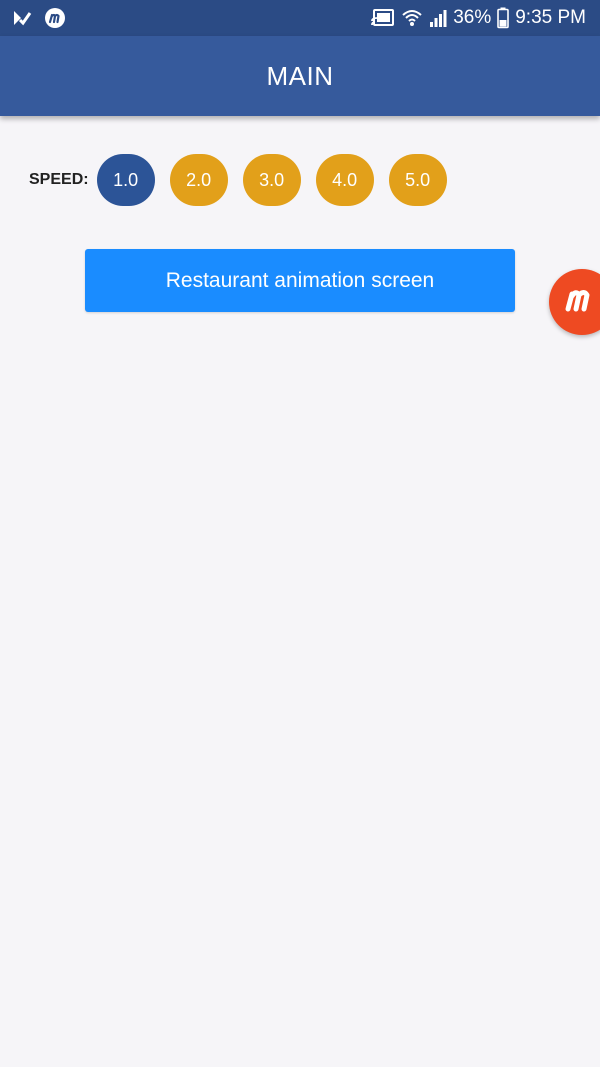 Image resolution: width=600 pixels, height=1067 pixels. I want to click on speed-button-2: 2.0, so click(198, 180).